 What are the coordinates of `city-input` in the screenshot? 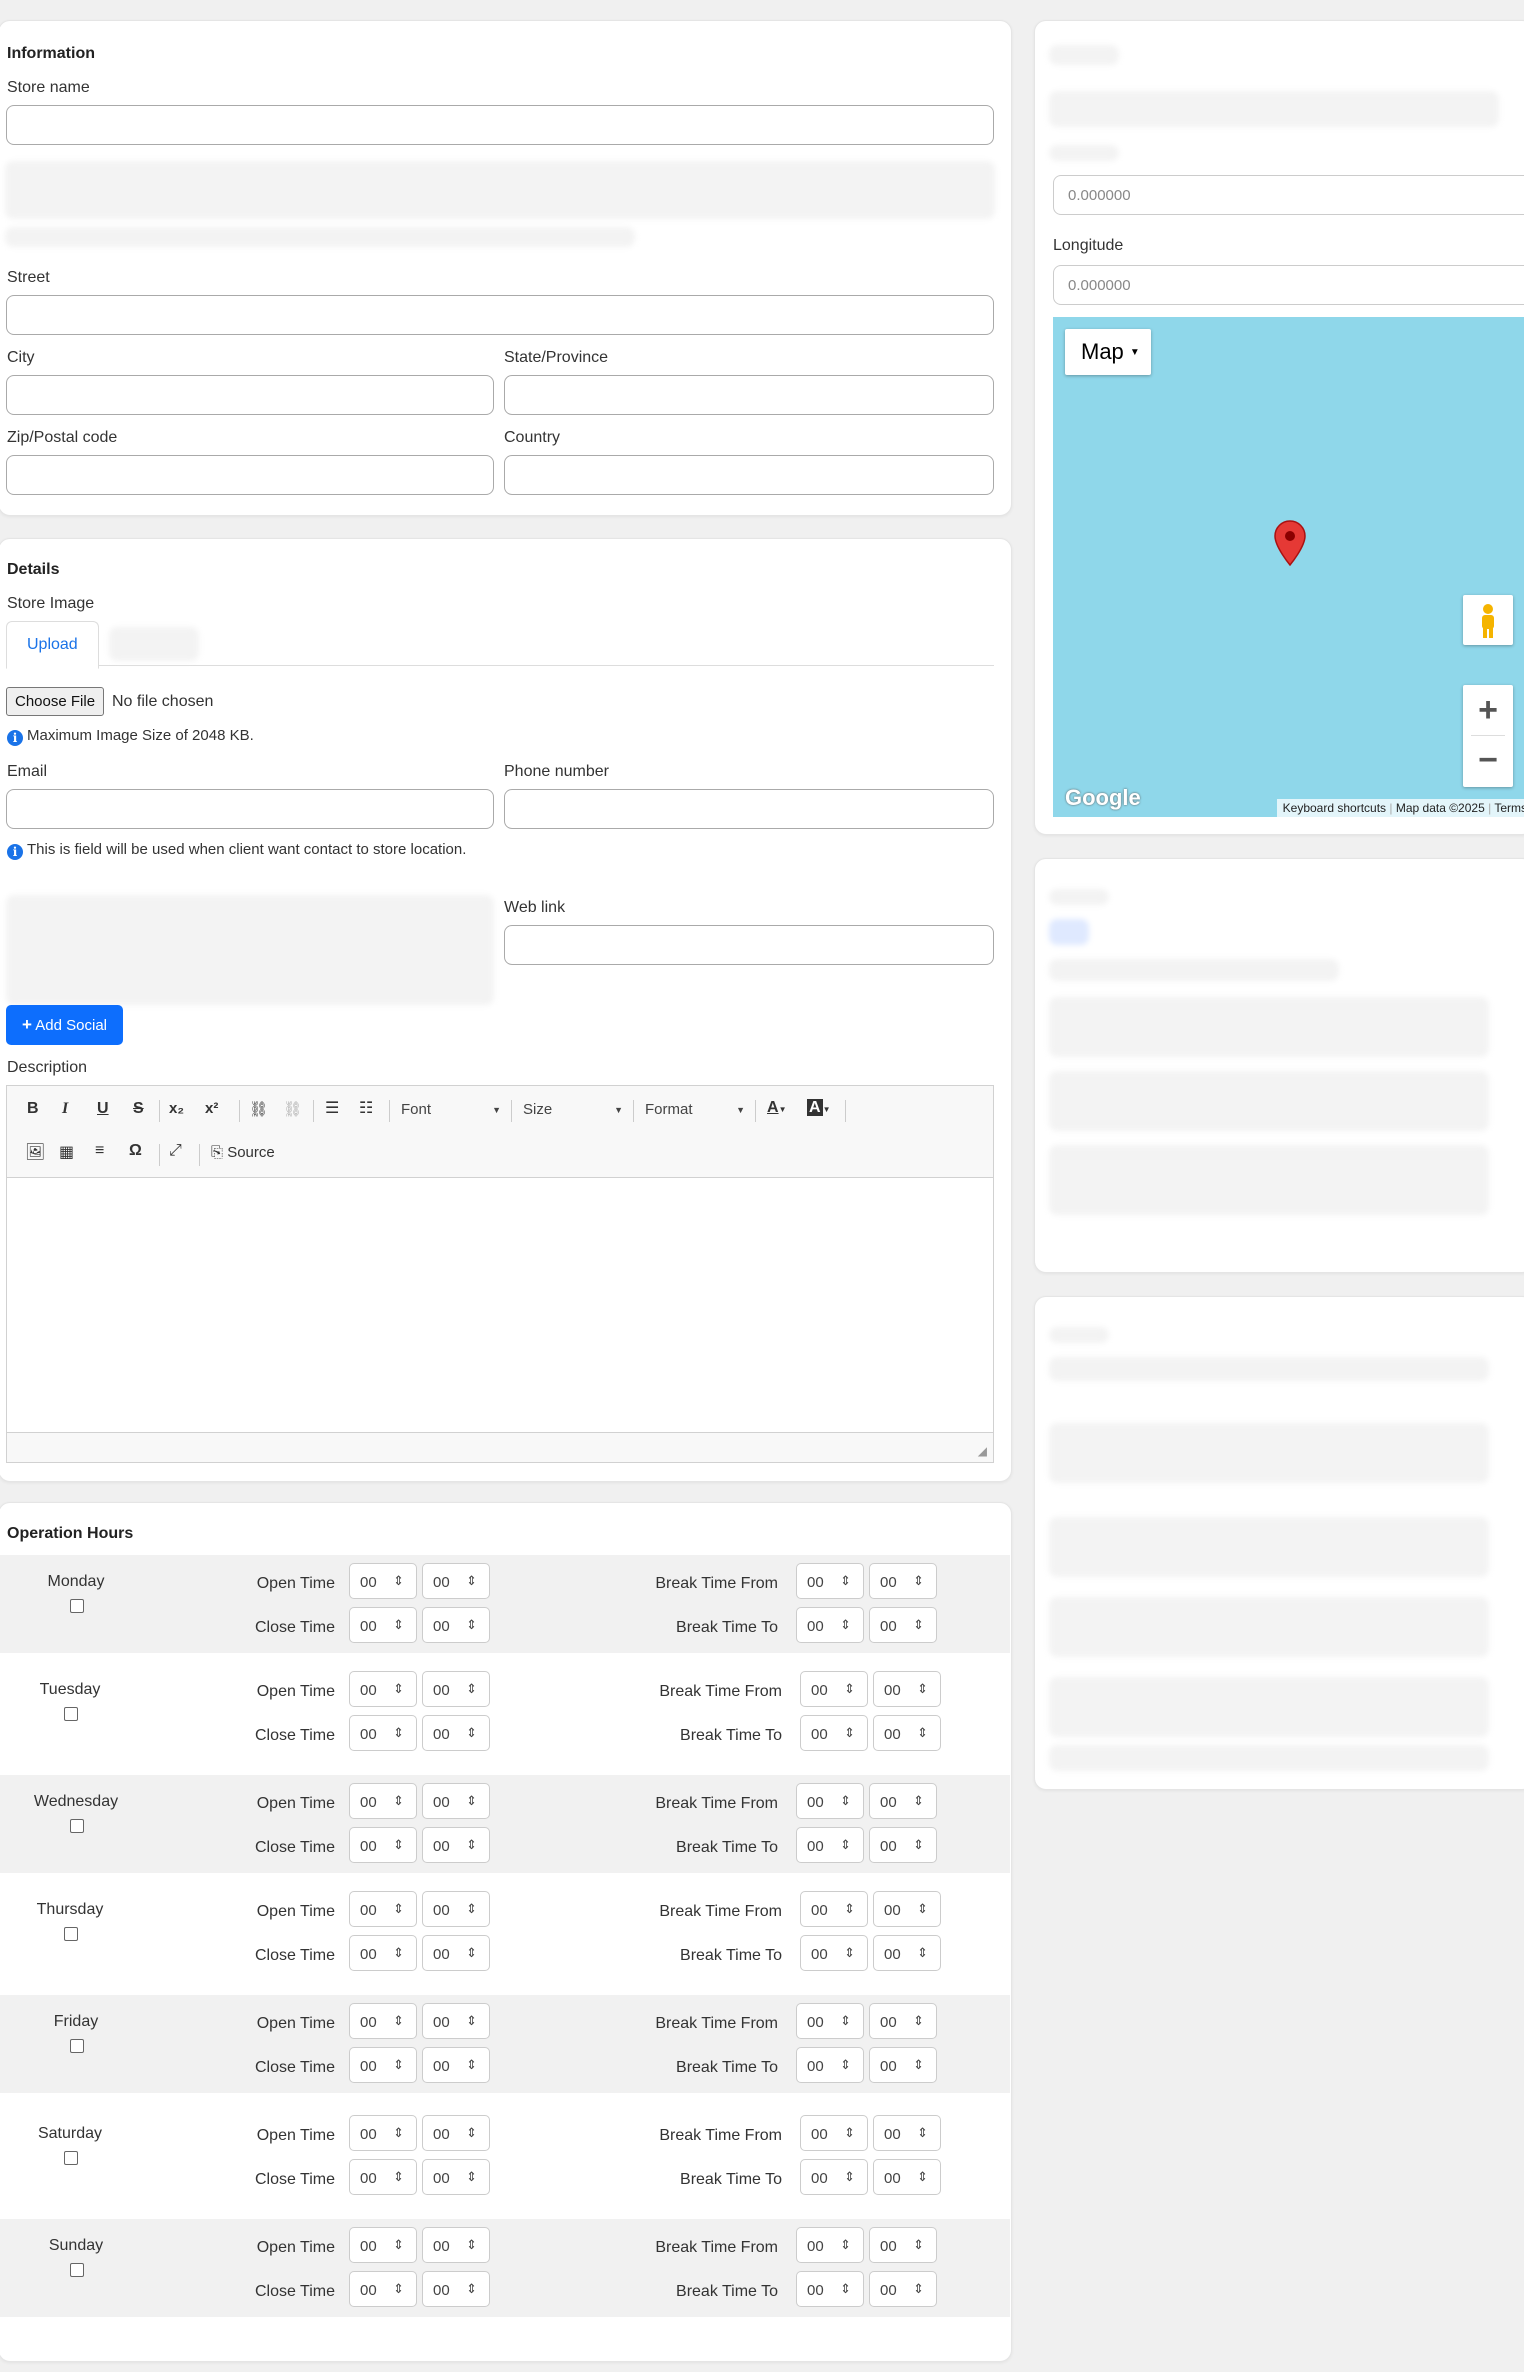 It's located at (250, 395).